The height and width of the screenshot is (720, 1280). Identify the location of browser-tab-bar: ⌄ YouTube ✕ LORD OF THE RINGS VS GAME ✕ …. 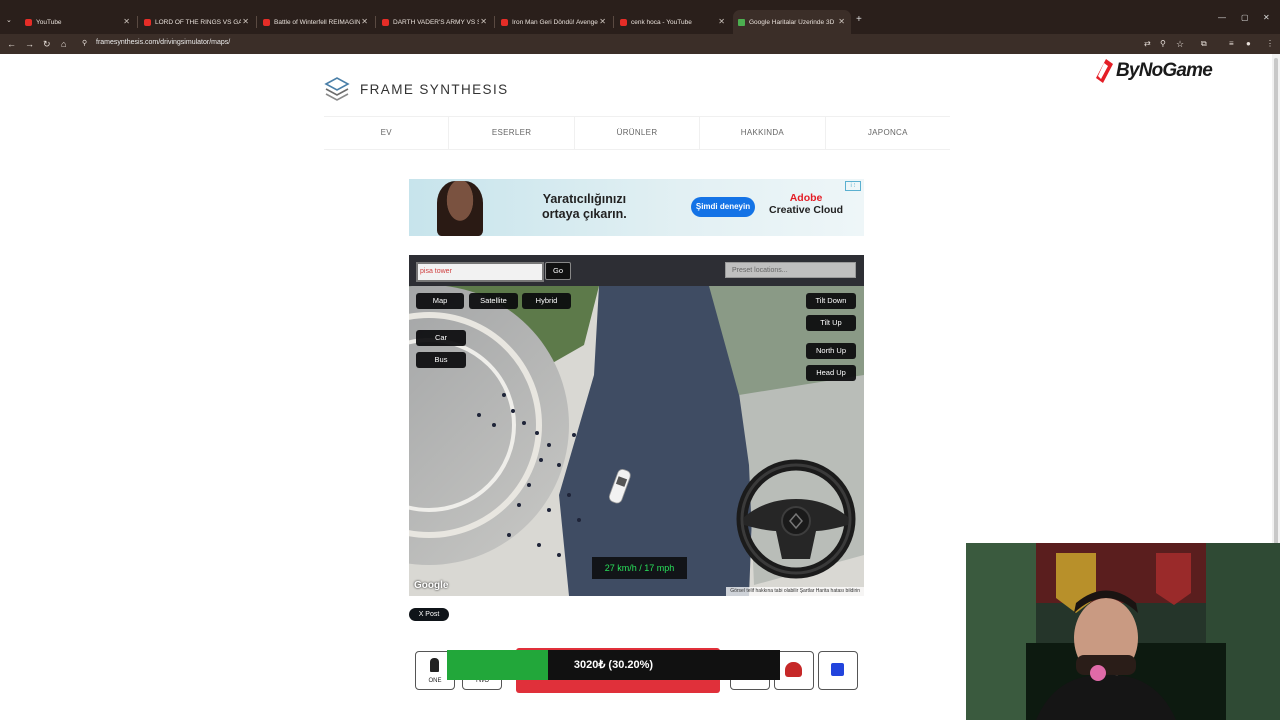
(640, 17).